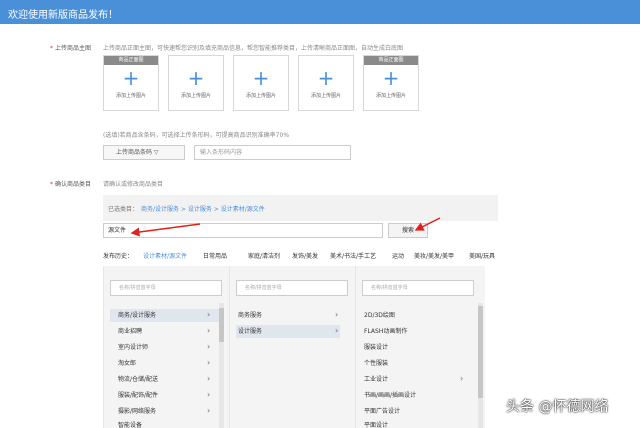 Image resolution: width=640 pixels, height=428 pixels. What do you see at coordinates (215, 255) in the screenshot?
I see `history-item: 日常用品` at bounding box center [215, 255].